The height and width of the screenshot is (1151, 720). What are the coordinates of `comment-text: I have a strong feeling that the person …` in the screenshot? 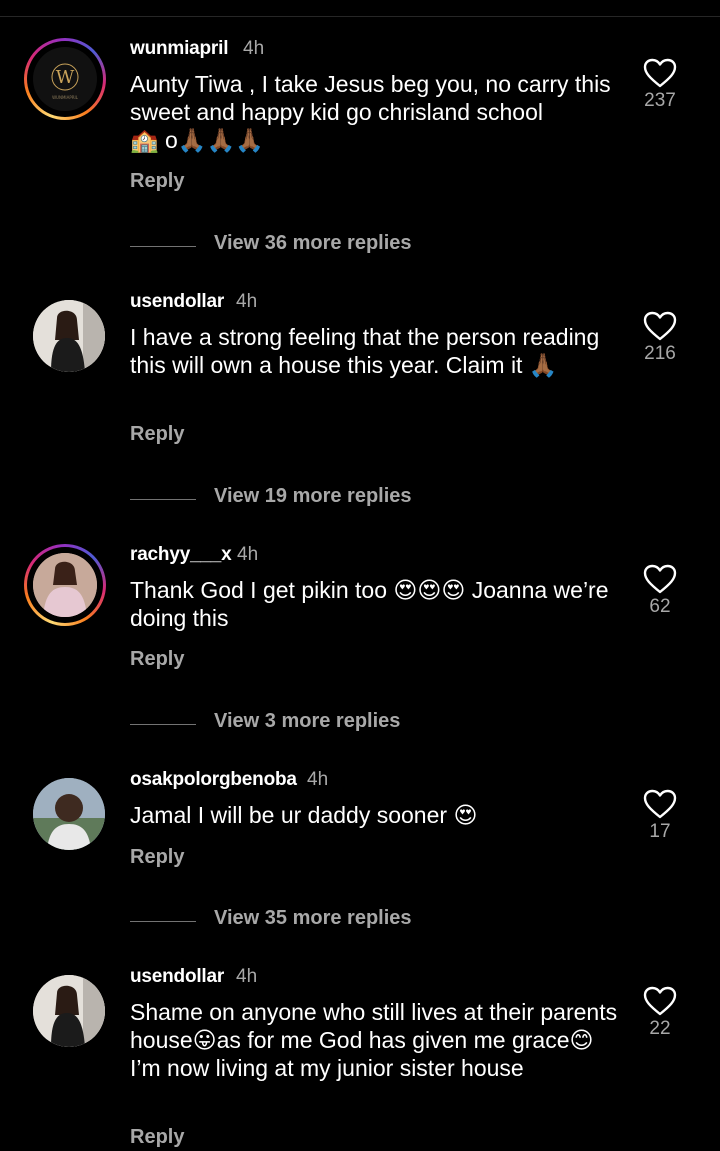 It's located at (365, 351).